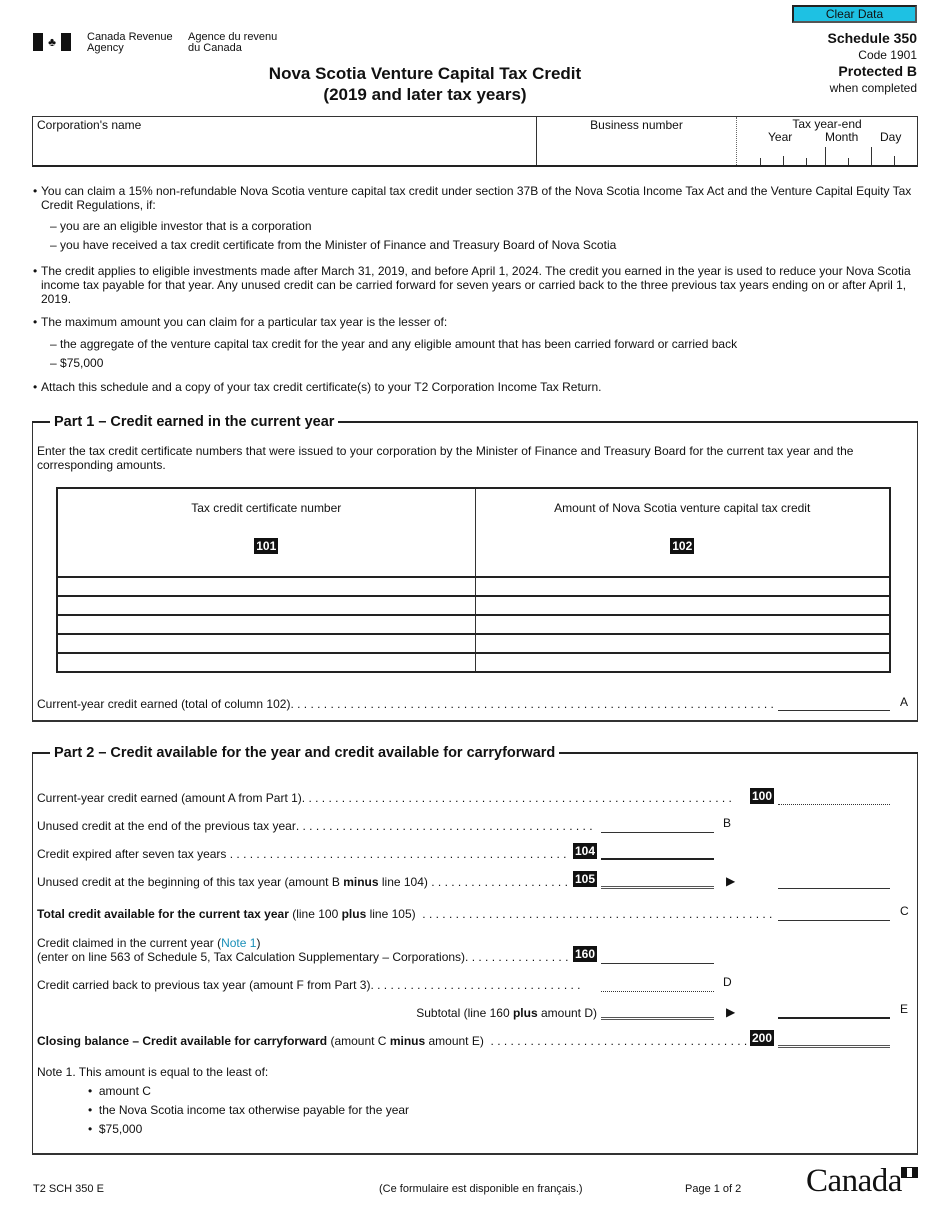 The image size is (950, 1230). What do you see at coordinates (637, 141) in the screenshot?
I see `business-number-field: Business number` at bounding box center [637, 141].